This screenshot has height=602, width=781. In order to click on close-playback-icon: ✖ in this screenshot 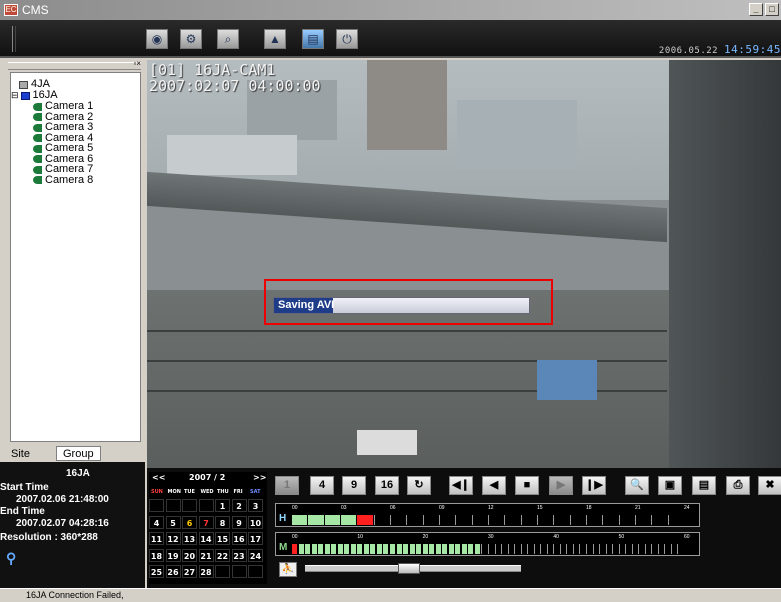, I will do `click(769, 485)`.